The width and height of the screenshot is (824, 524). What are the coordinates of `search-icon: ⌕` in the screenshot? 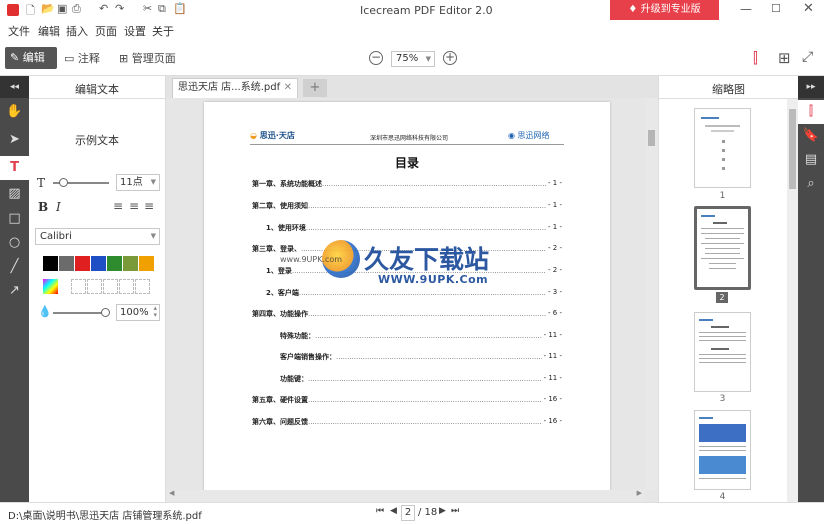 It's located at (811, 184).